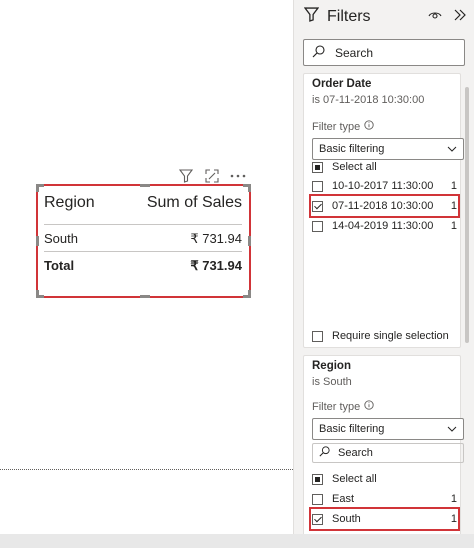 Image resolution: width=474 pixels, height=548 pixels. Describe the element at coordinates (237, 541) in the screenshot. I see `bottom-scrollbar` at that location.